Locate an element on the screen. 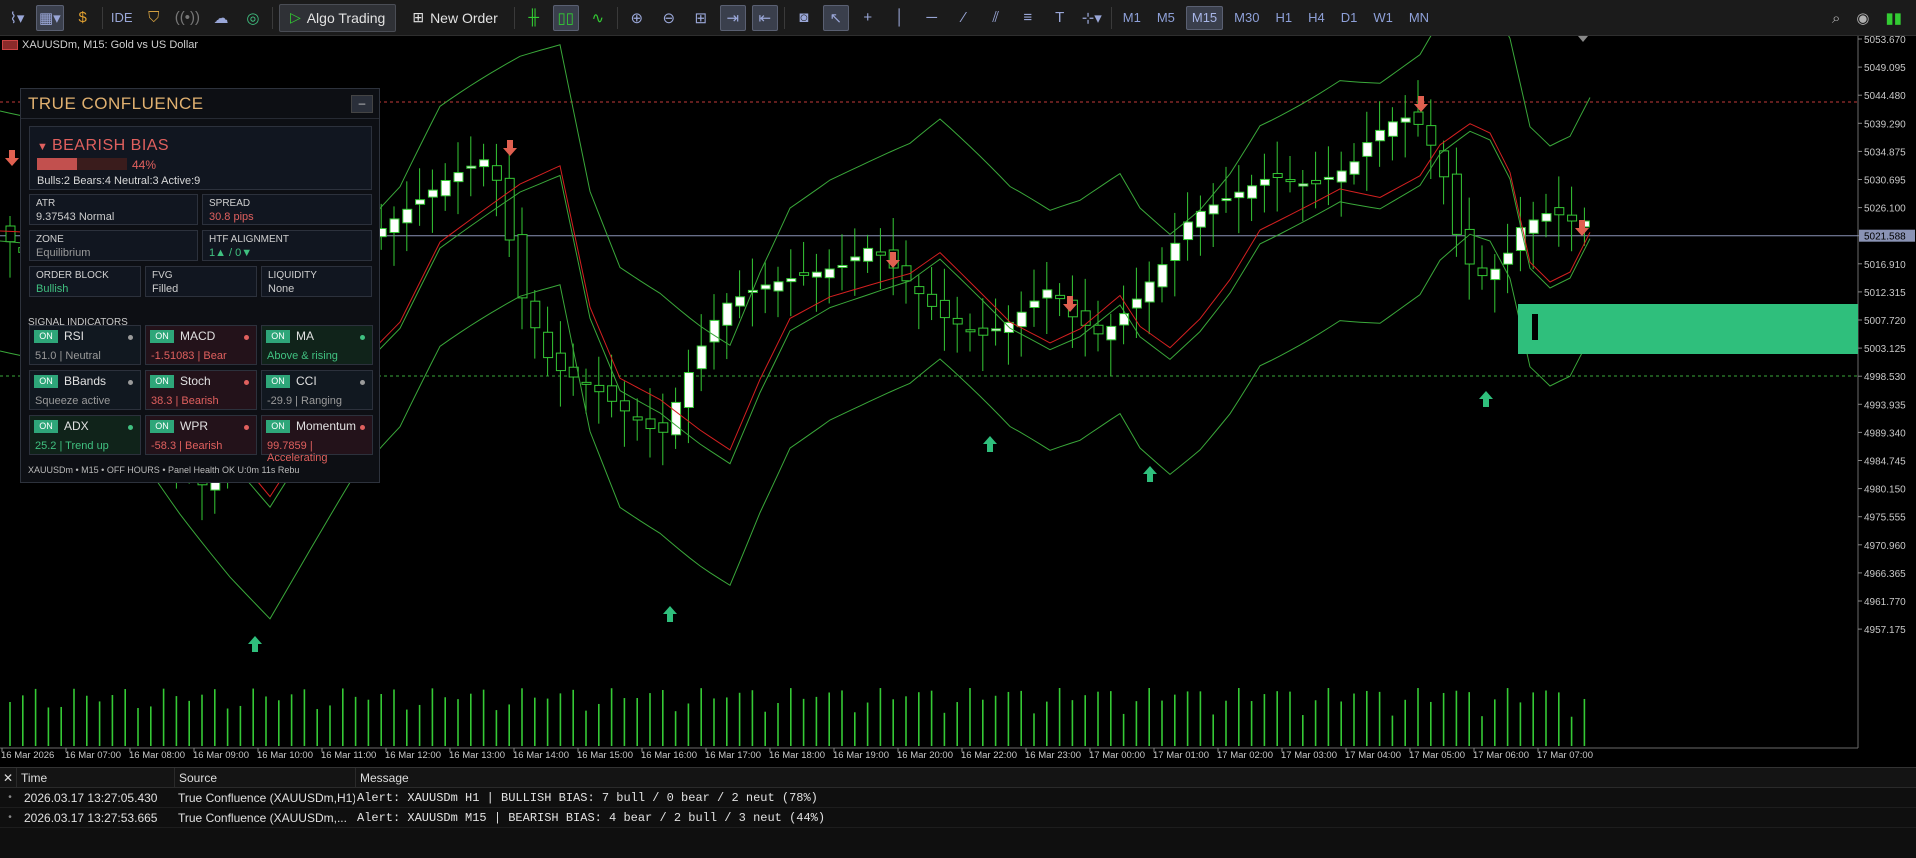 The height and width of the screenshot is (858, 1916). time-tick-label: 16 Mar 07:00 is located at coordinates (93, 755).